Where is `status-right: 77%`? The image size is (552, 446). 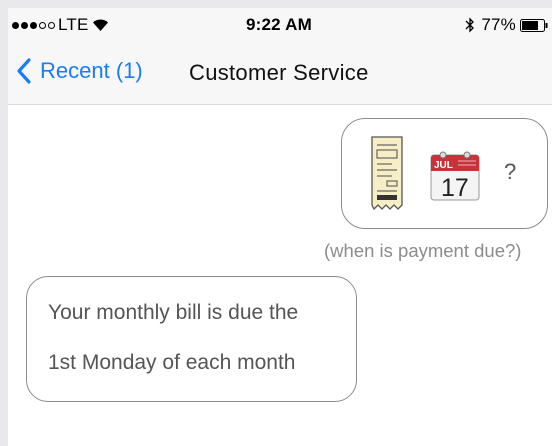
status-right: 77% is located at coordinates (506, 25).